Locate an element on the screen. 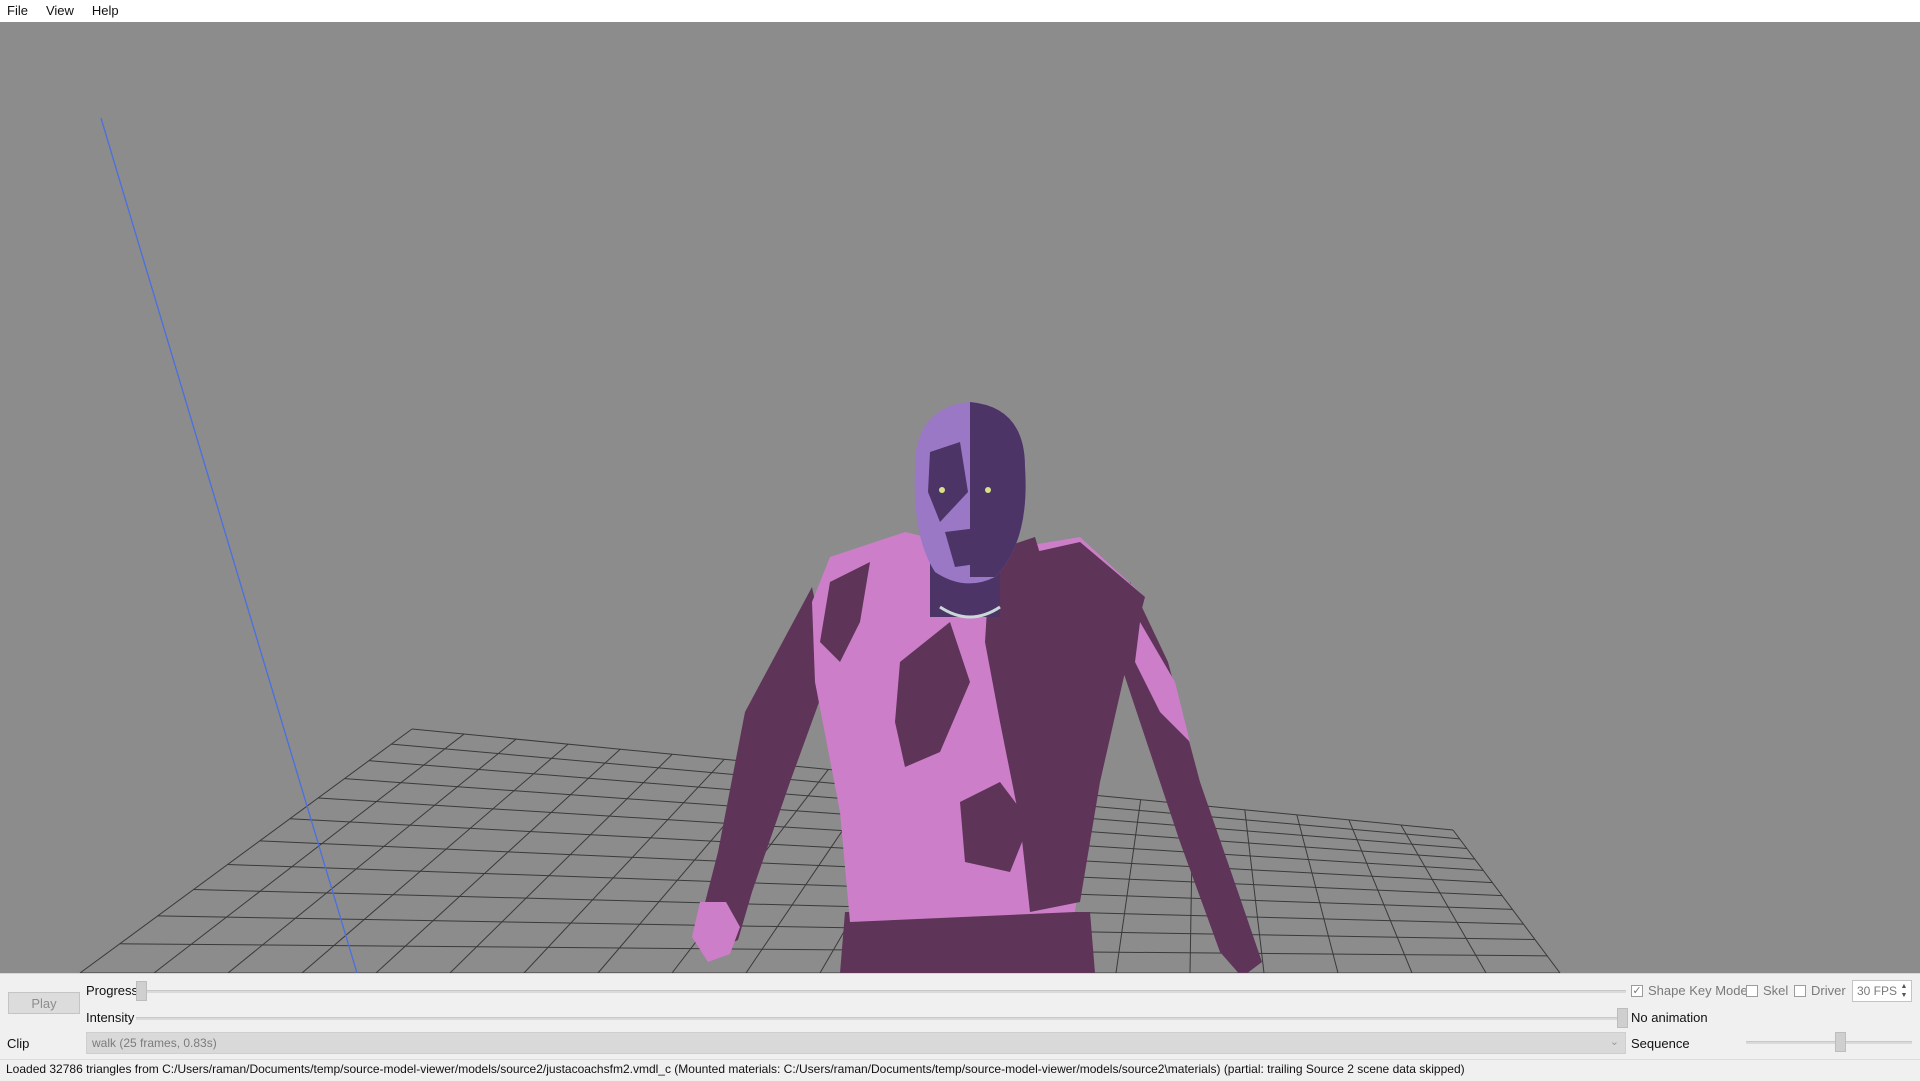  clip-dropdown: walk (25 frames, 0.83s) ⌄ is located at coordinates (856, 1043).